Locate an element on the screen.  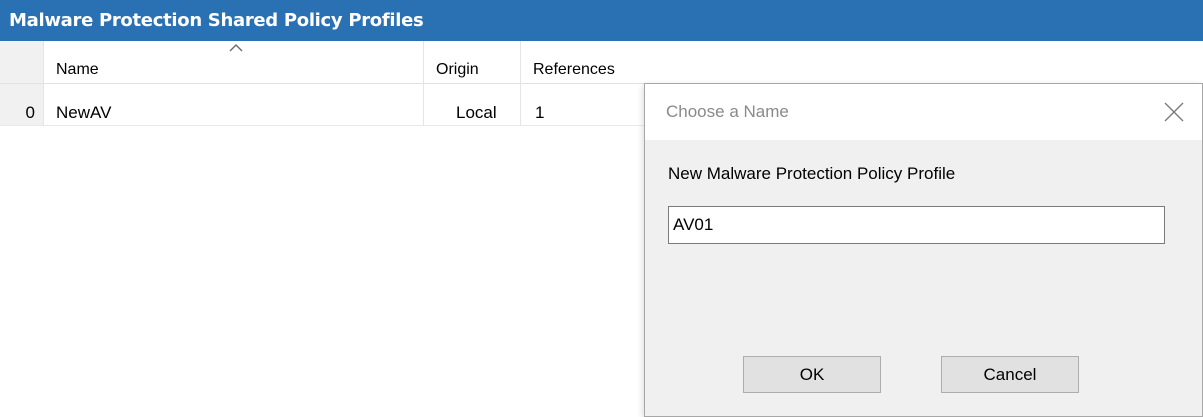
dialog-titlebar: Choose a Name is located at coordinates (923, 112).